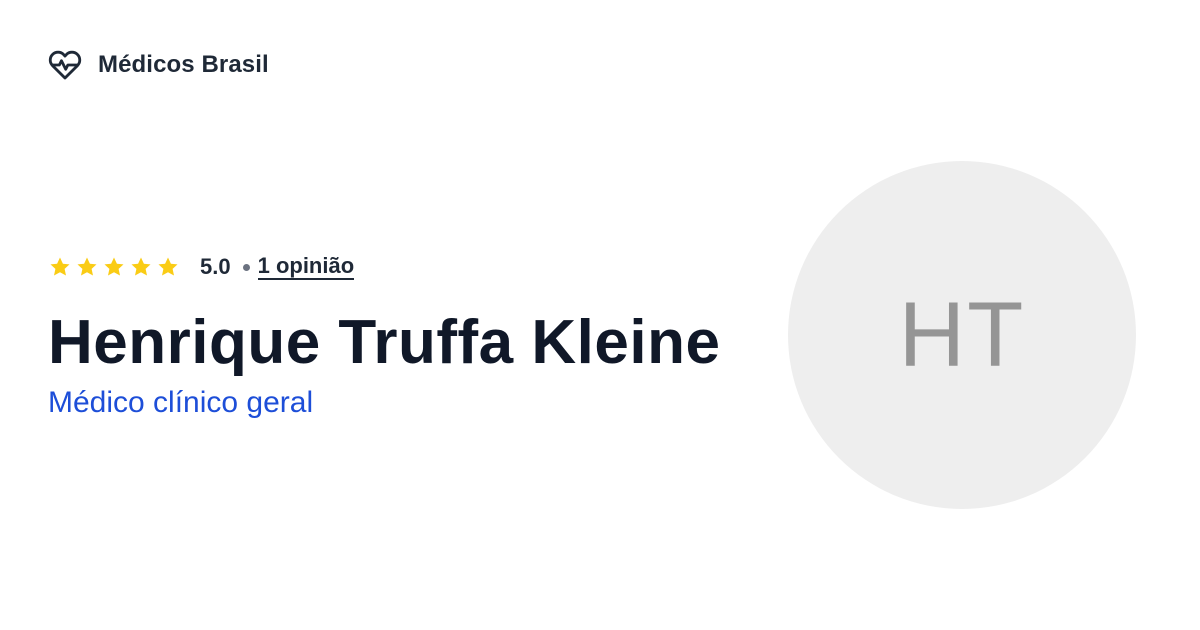 Image resolution: width=1200 pixels, height=630 pixels. I want to click on doctor-name: Henrique Truffa Kleine, so click(384, 342).